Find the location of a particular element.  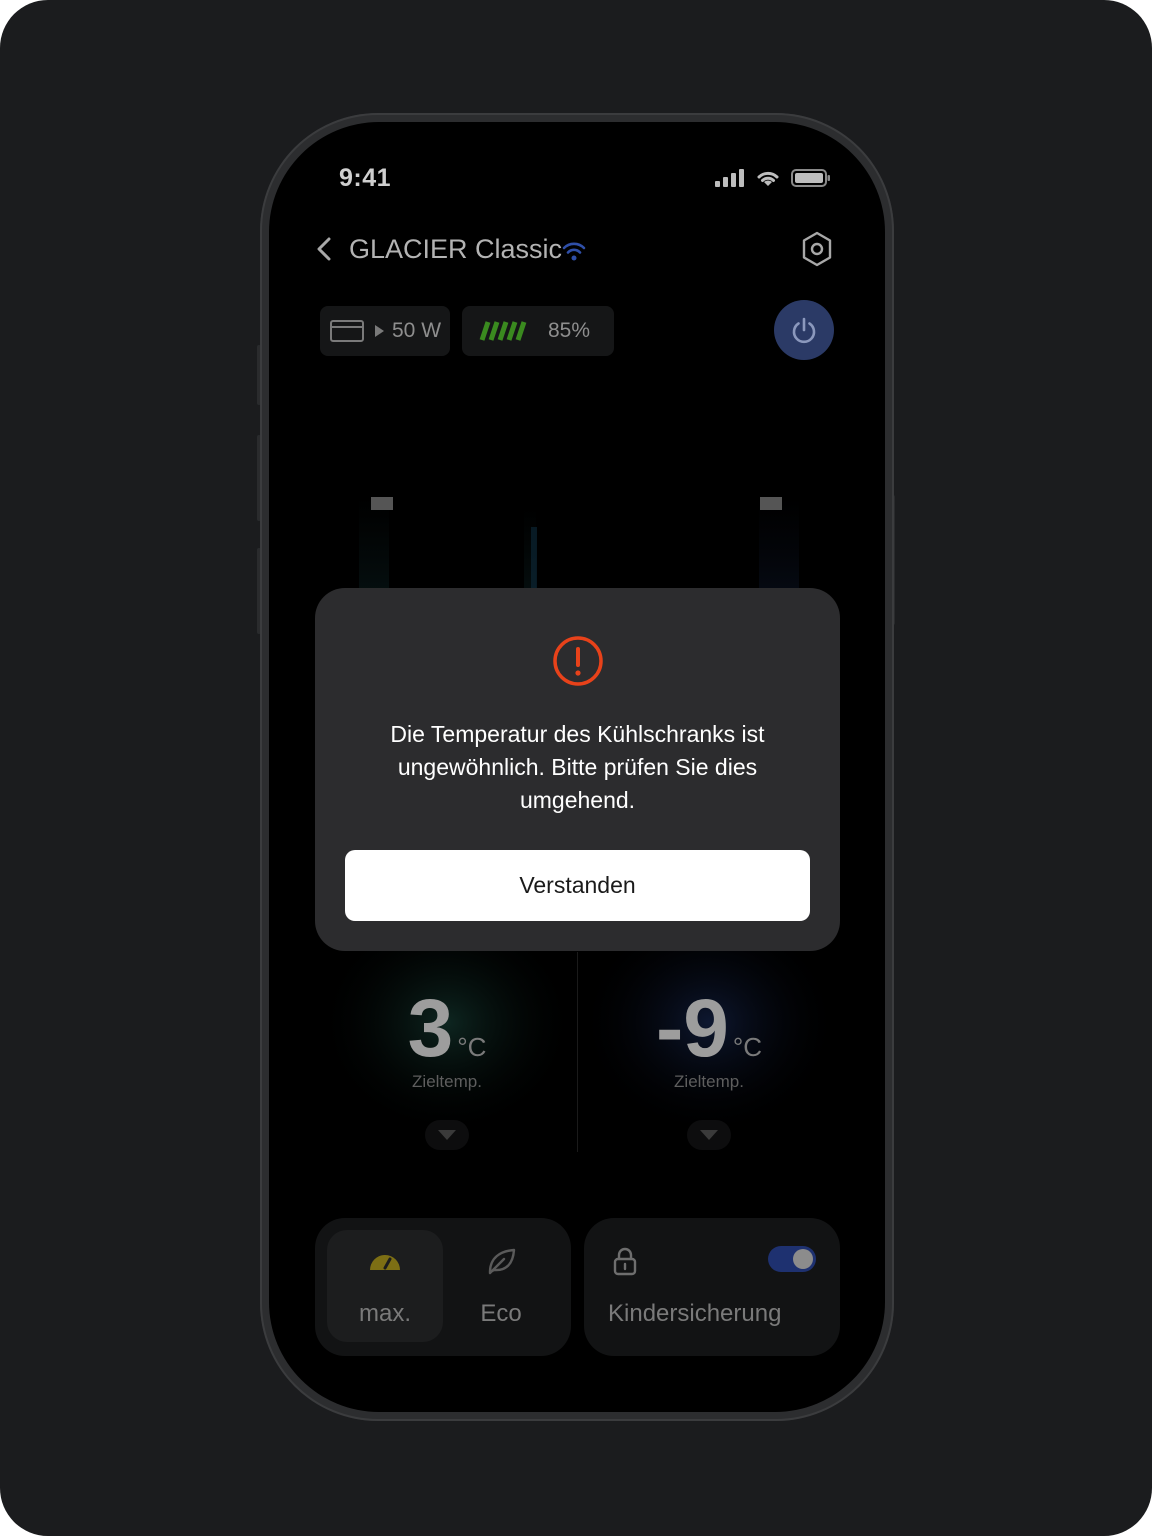

fridge-marker-right is located at coordinates (771, 503).